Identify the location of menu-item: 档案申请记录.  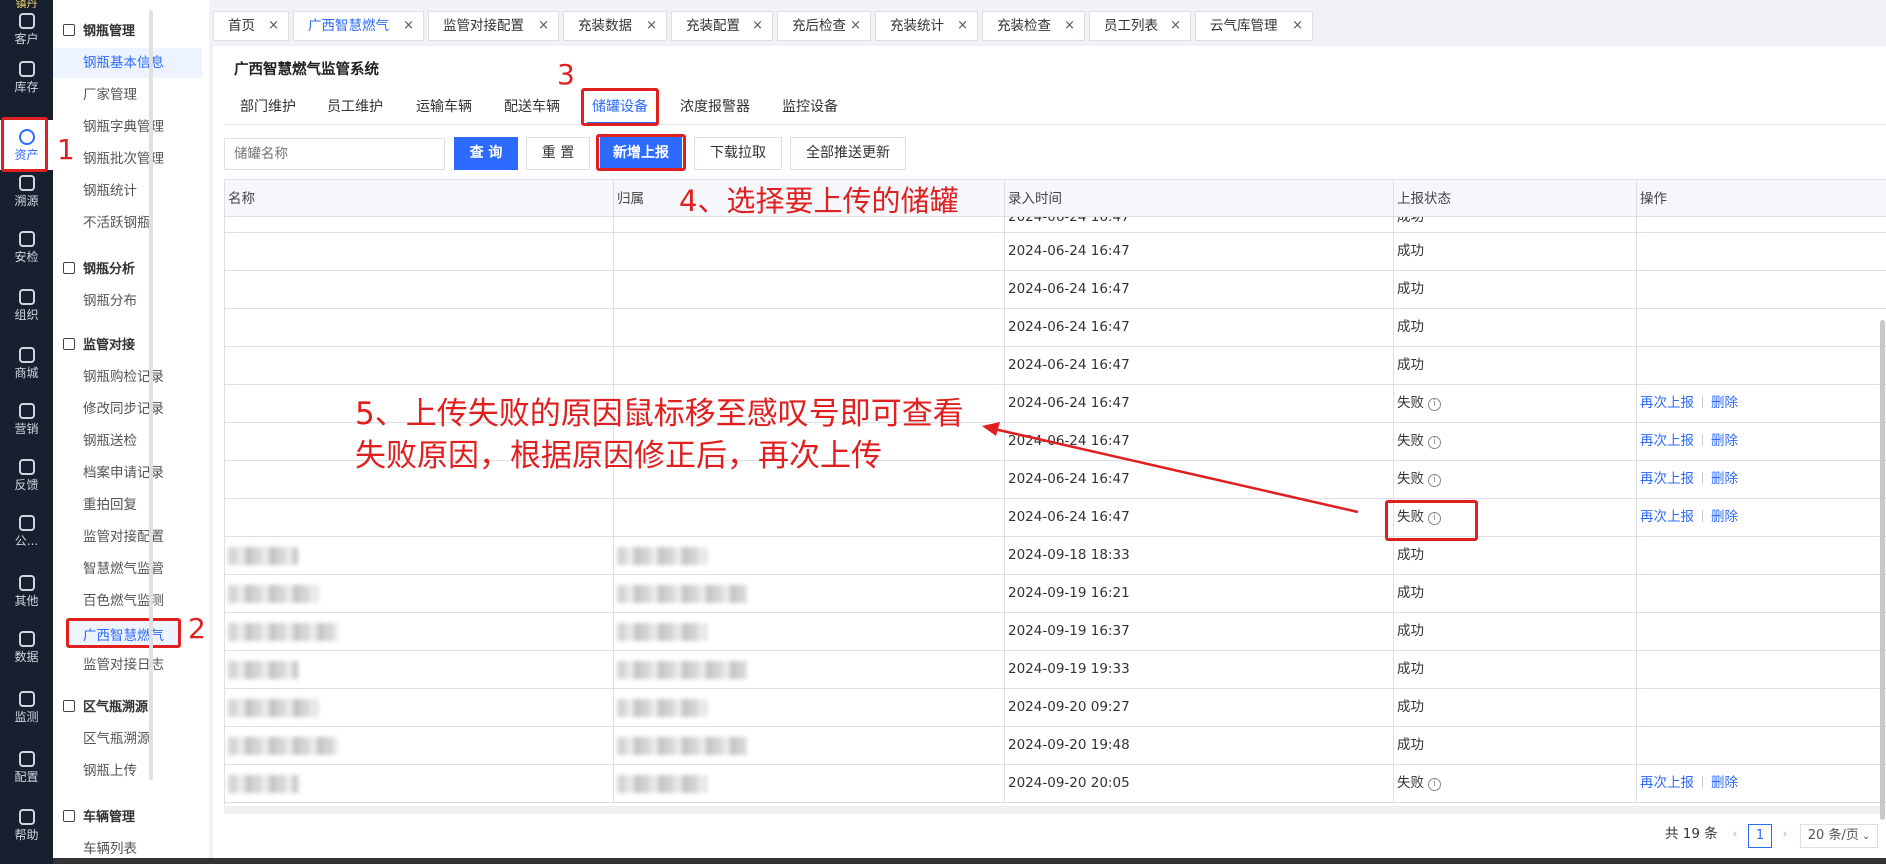
(127, 473).